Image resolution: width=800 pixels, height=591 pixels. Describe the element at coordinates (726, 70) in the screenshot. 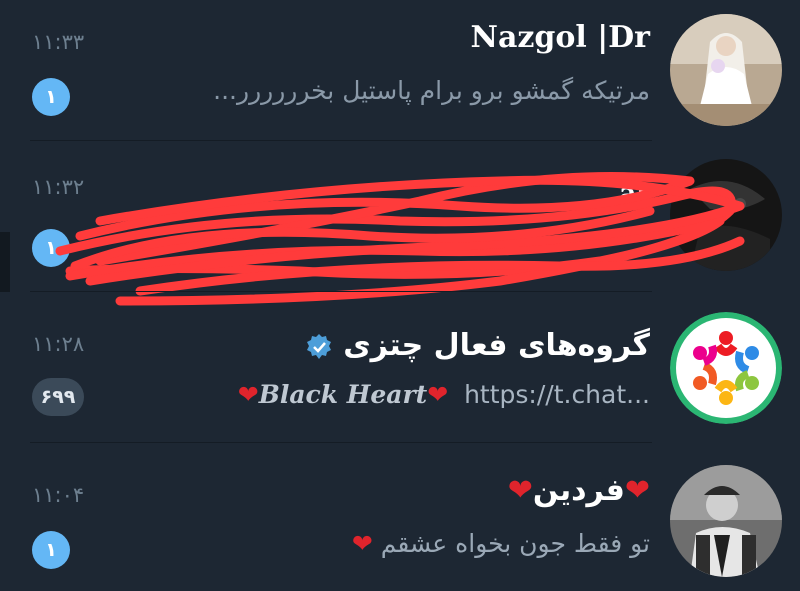

I see `bride-photo-icon` at that location.